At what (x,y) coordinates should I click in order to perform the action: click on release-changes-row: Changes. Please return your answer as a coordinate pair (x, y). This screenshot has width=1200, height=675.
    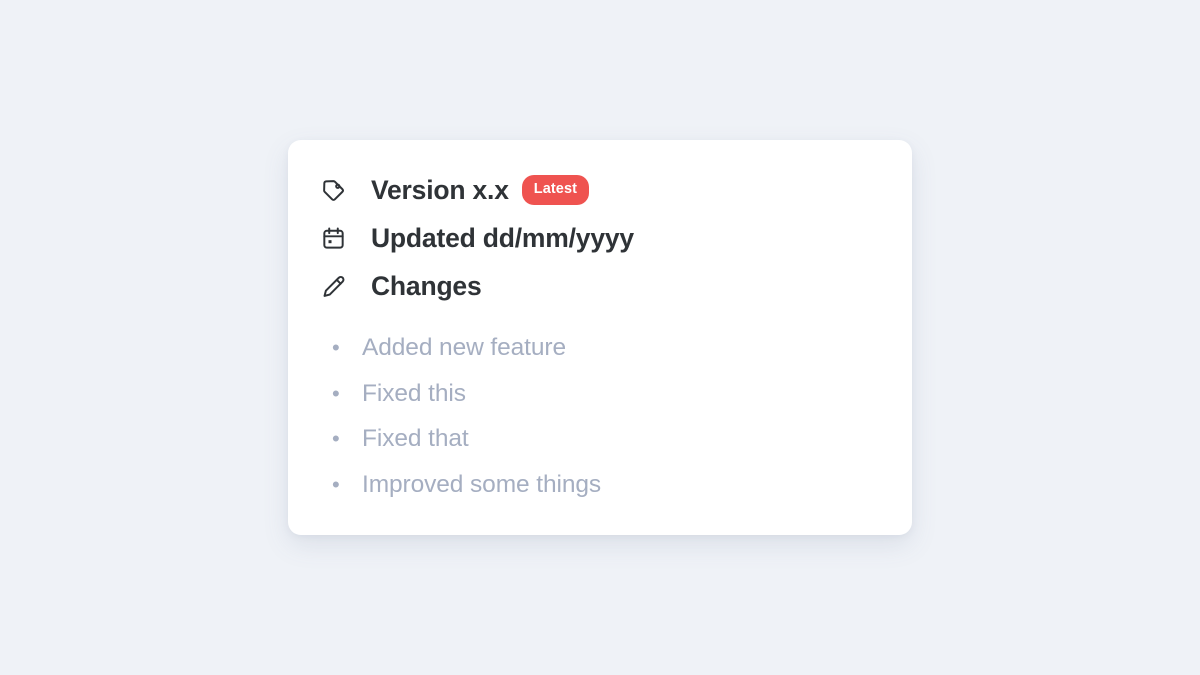
    Looking at the image, I should click on (600, 286).